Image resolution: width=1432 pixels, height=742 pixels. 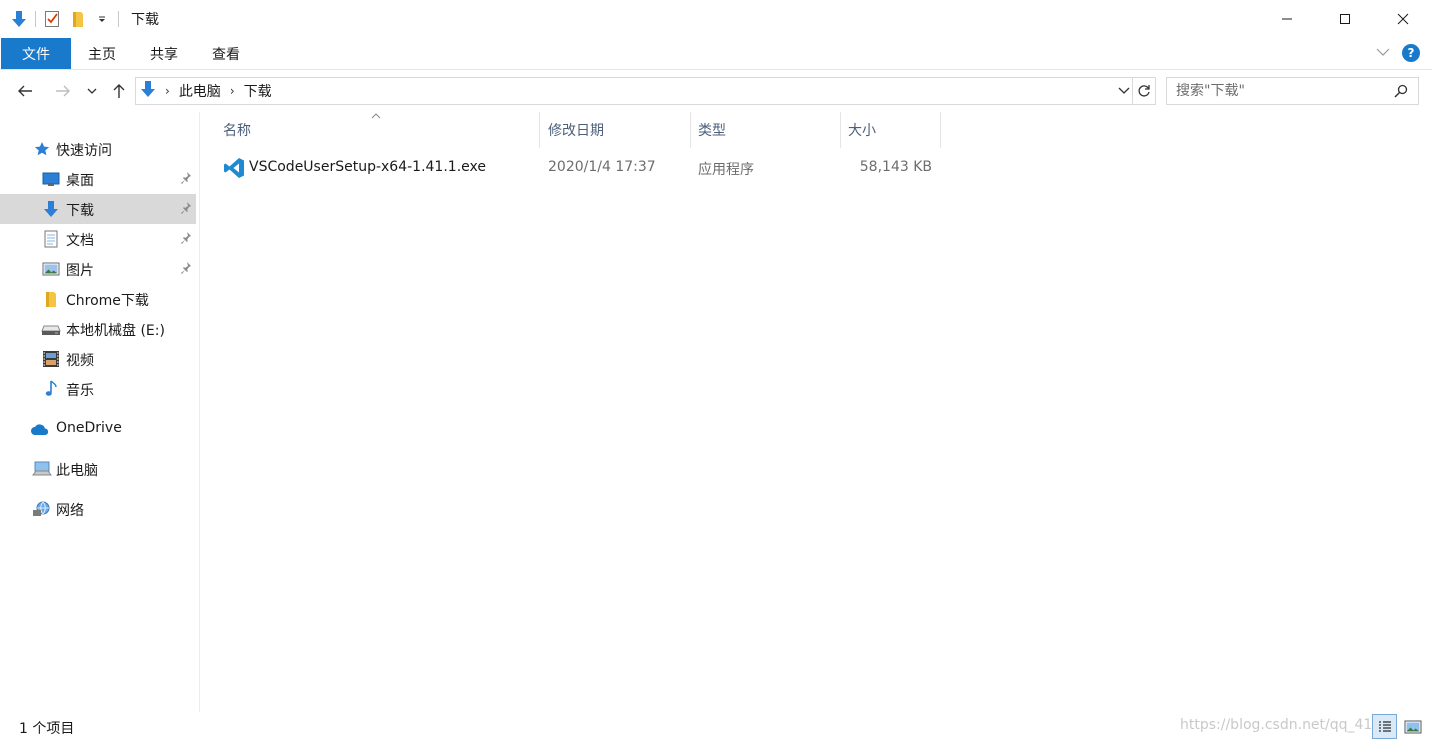 I want to click on nav-network: 网络, so click(x=98, y=509).